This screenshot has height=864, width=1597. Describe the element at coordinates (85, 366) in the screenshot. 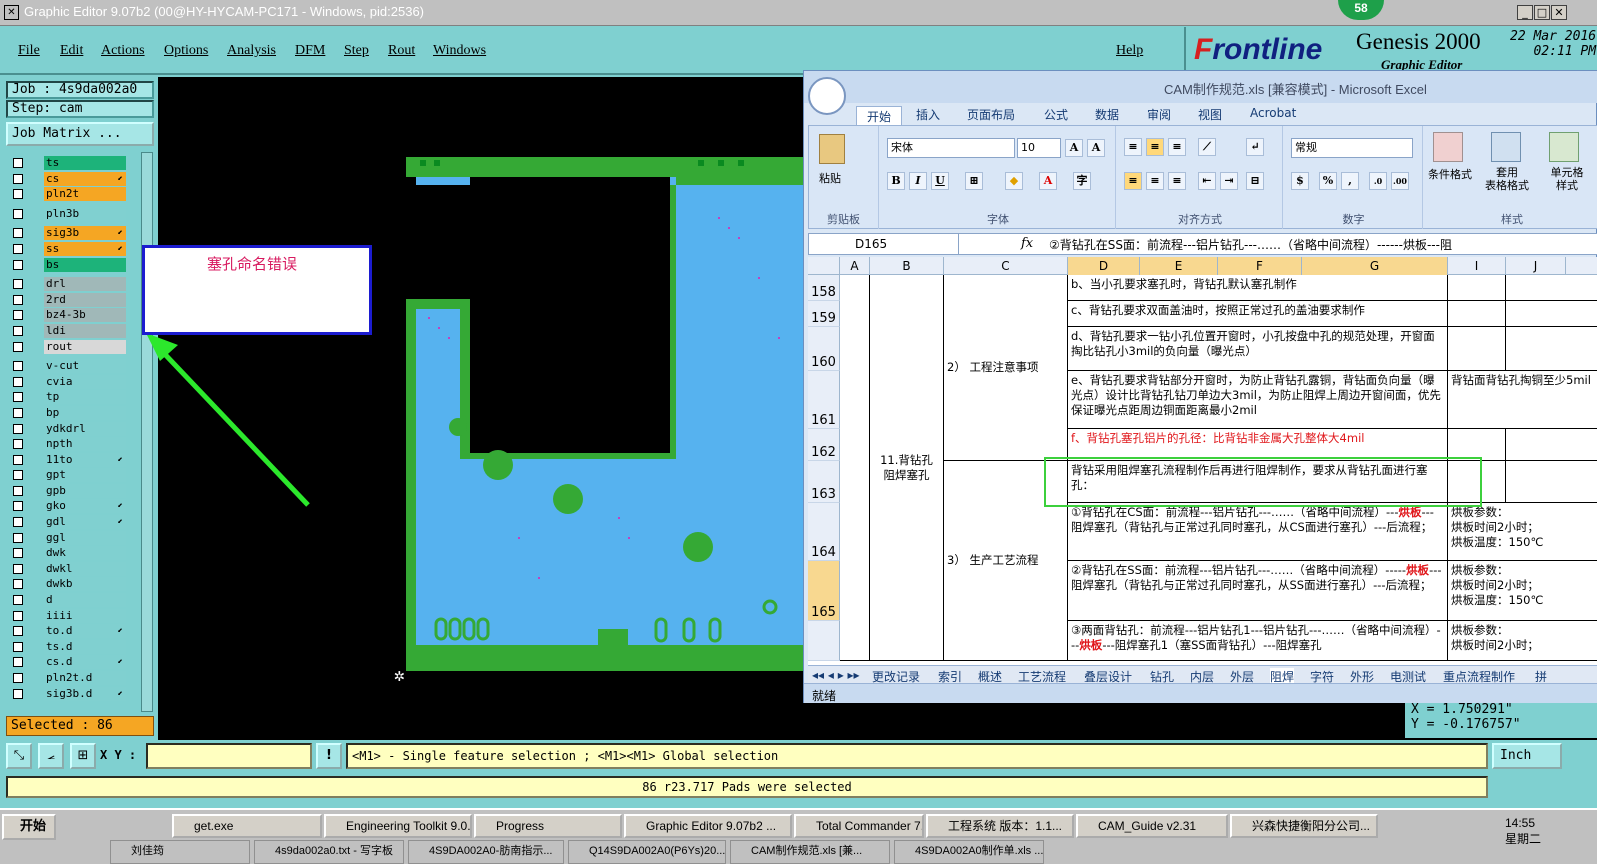

I see `layer-label: v-cut` at that location.